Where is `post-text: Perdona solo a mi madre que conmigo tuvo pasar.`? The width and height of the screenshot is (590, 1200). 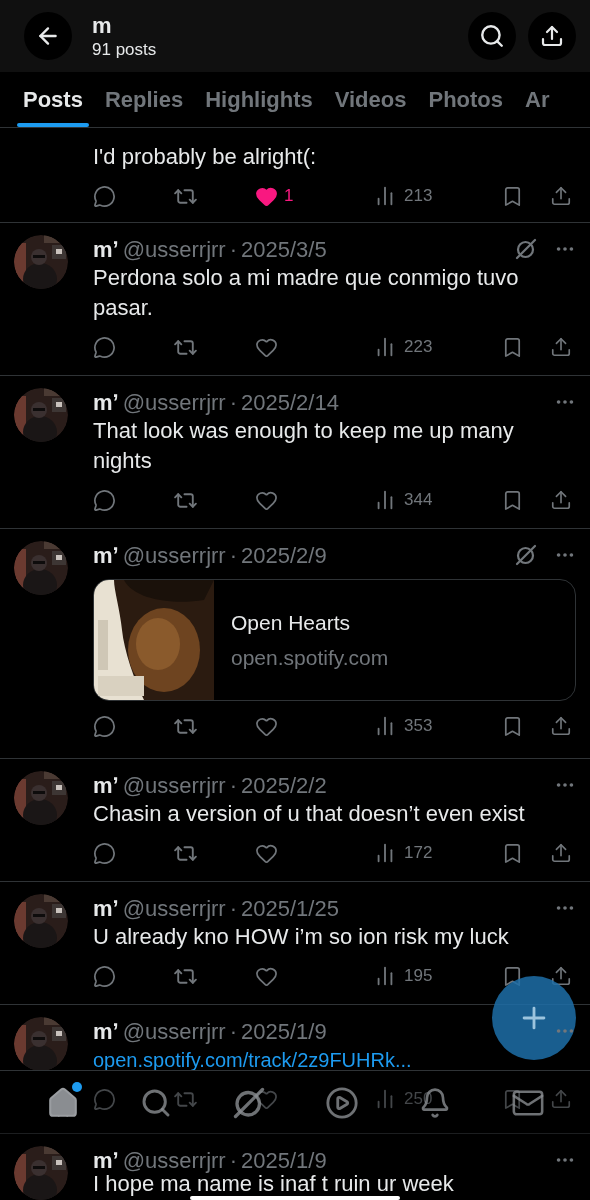 post-text: Perdona solo a mi madre que conmigo tuvo pasar. is located at coordinates (306, 293).